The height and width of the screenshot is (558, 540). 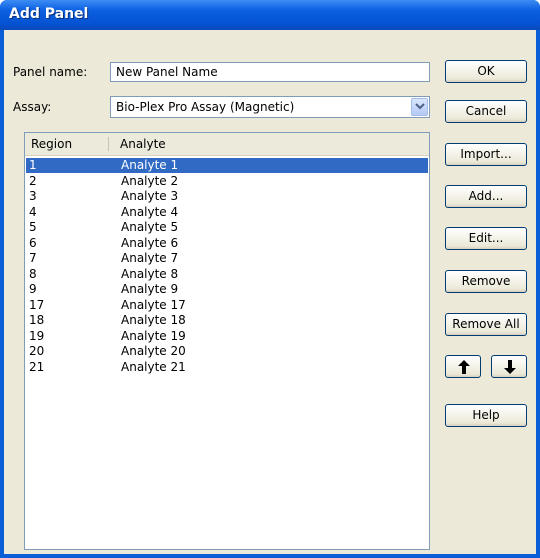 I want to click on list-item: 18 Analyte 18, so click(x=227, y=320).